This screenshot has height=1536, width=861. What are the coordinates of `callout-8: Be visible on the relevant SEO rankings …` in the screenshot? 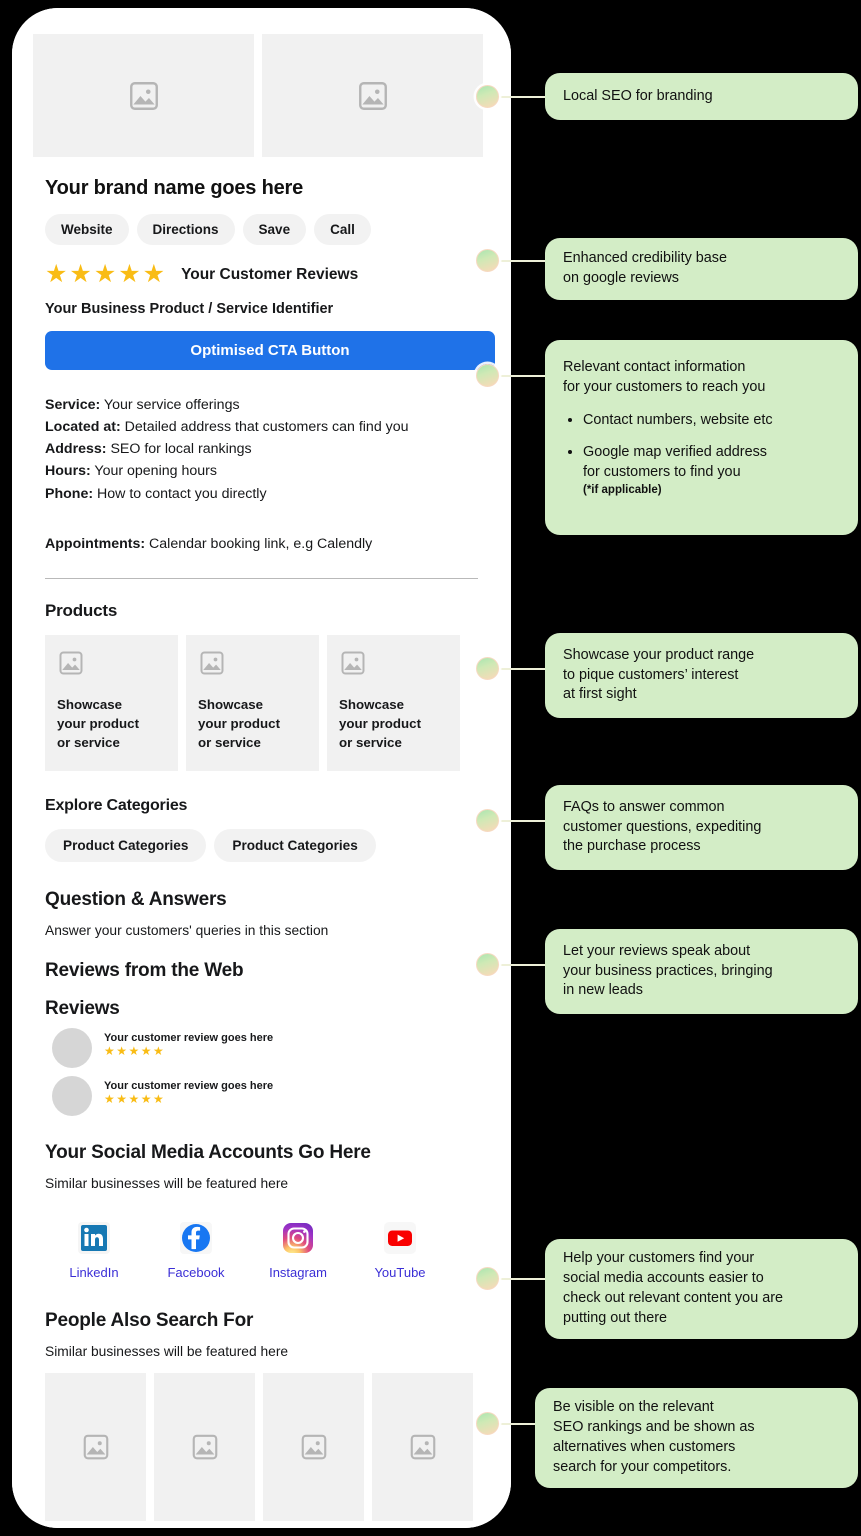 It's located at (696, 1438).